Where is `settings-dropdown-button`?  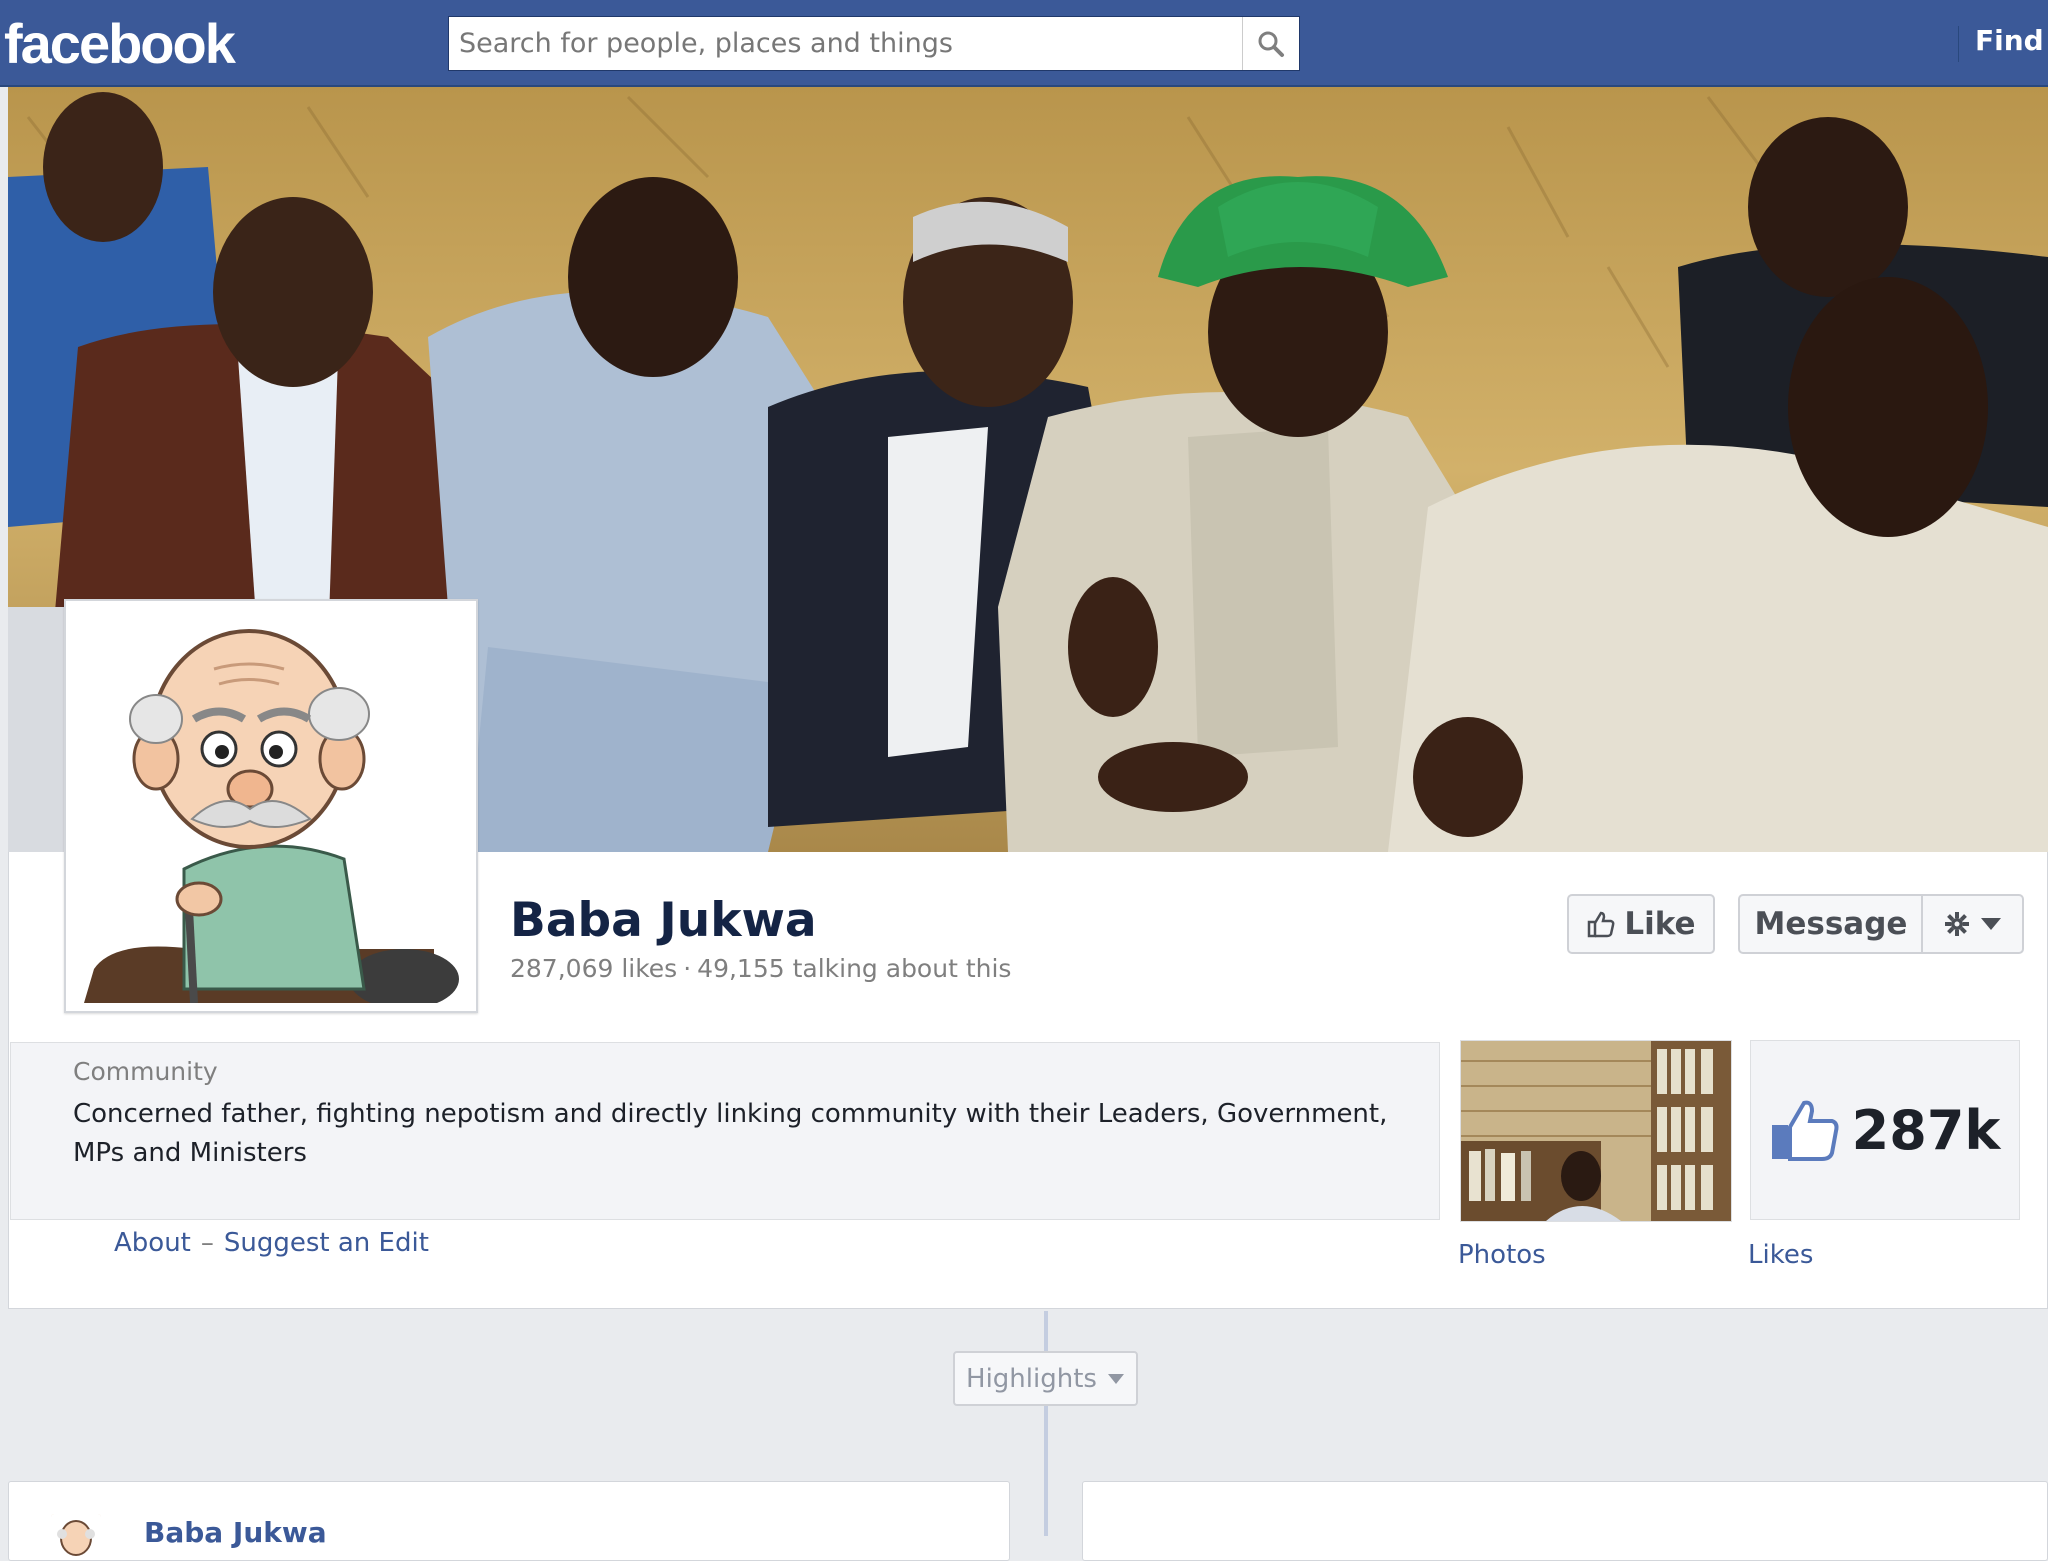 settings-dropdown-button is located at coordinates (1972, 924).